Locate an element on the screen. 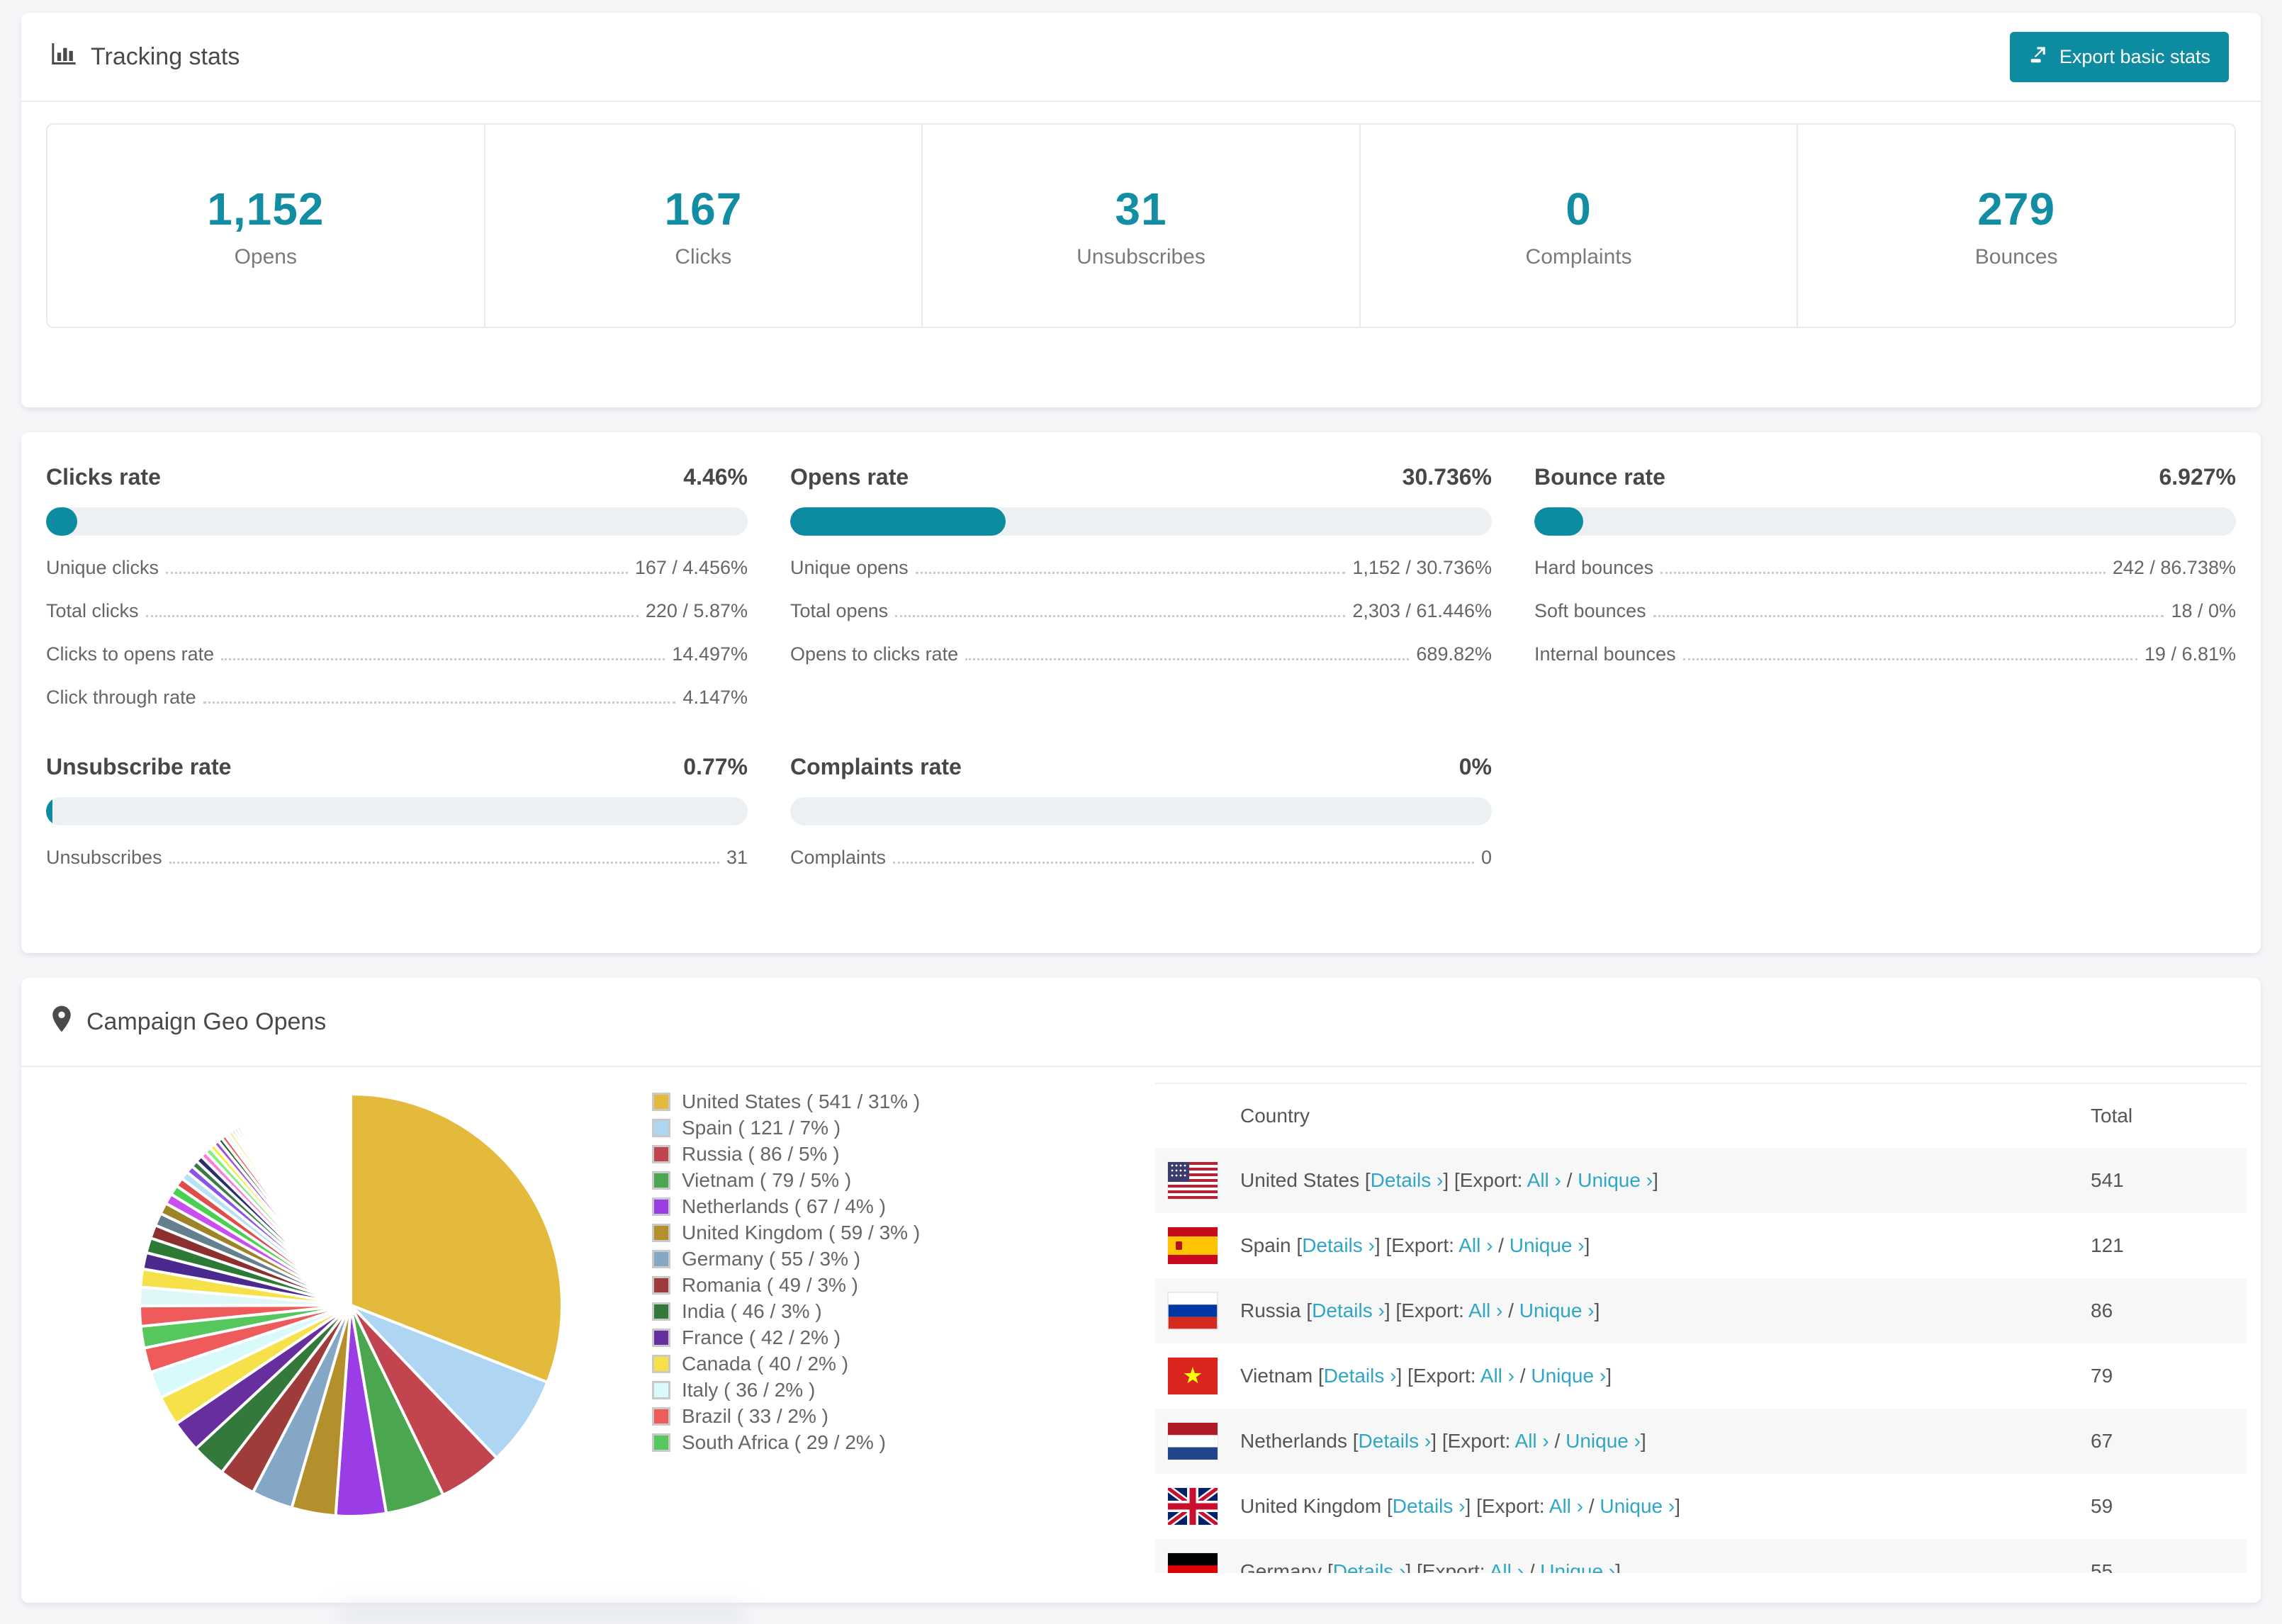 Image resolution: width=2282 pixels, height=1624 pixels. legend-item-vietnam: Vietnam ( 79 / 5% ) is located at coordinates (871, 1180).